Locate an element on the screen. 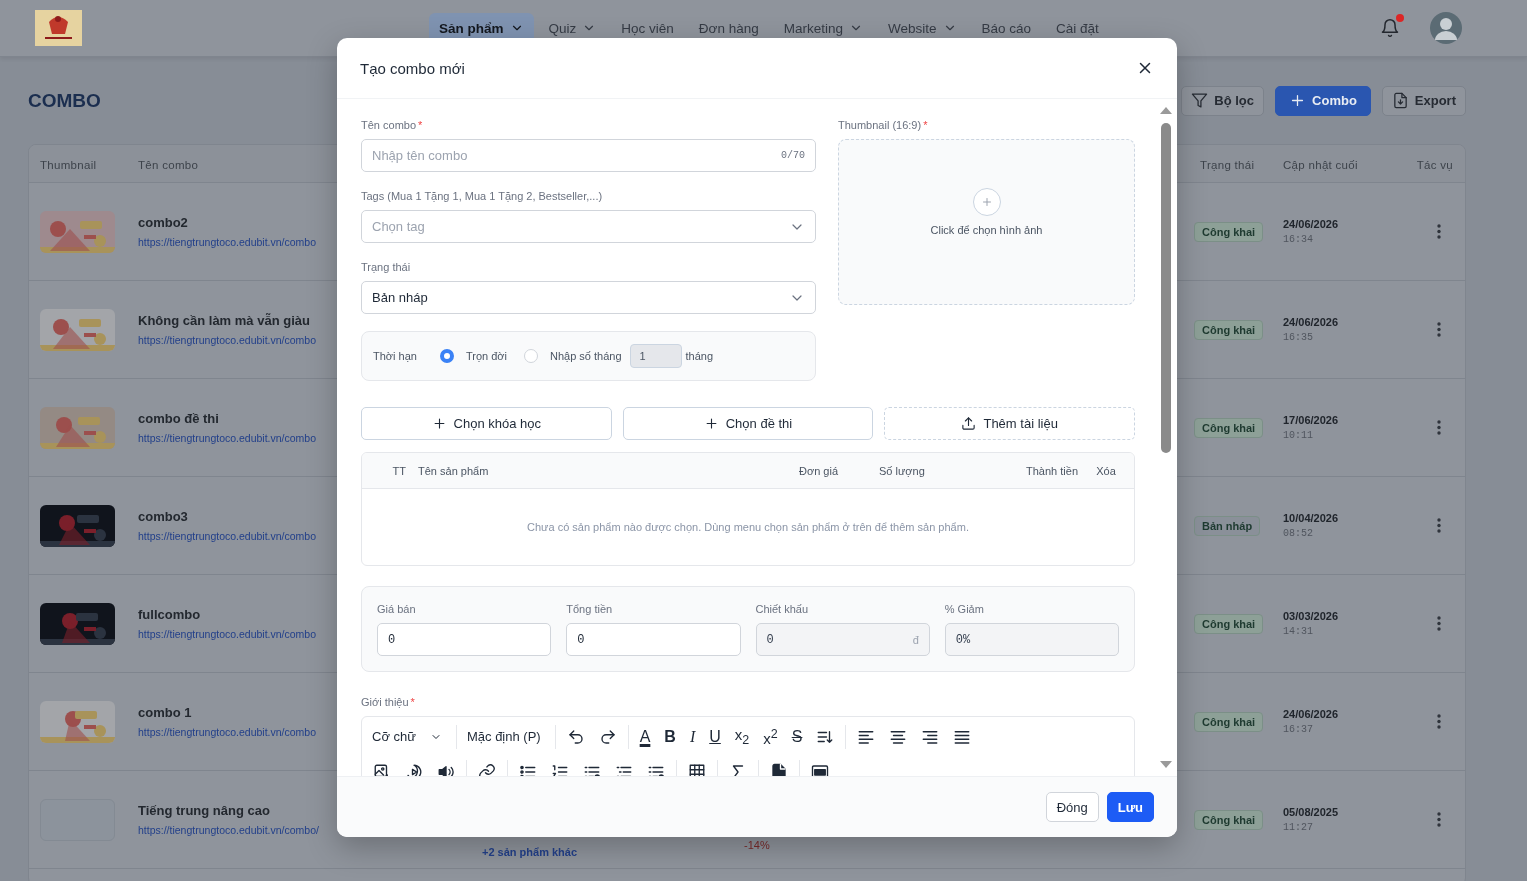 The image size is (1527, 881). combo-name: Tiếng trung nâng cao is located at coordinates (204, 810).